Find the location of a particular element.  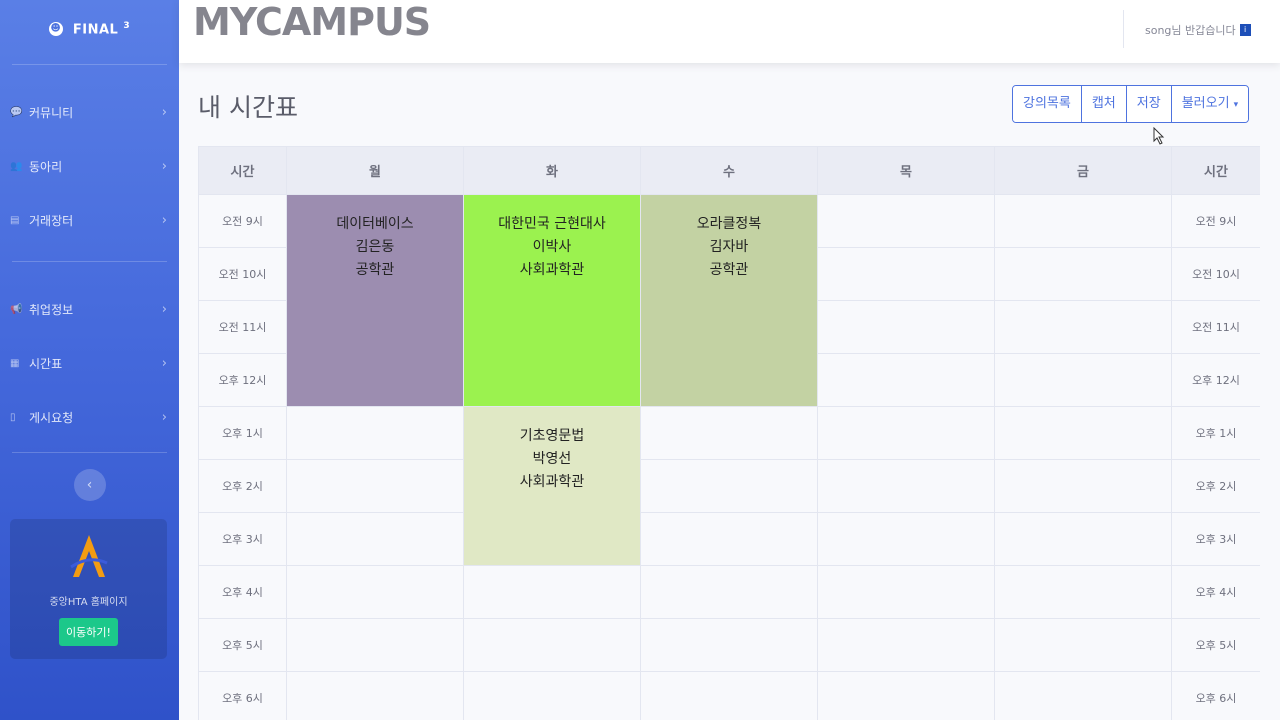

lecture-block: 기초영문법 박영선 사회과학관 is located at coordinates (552, 486).